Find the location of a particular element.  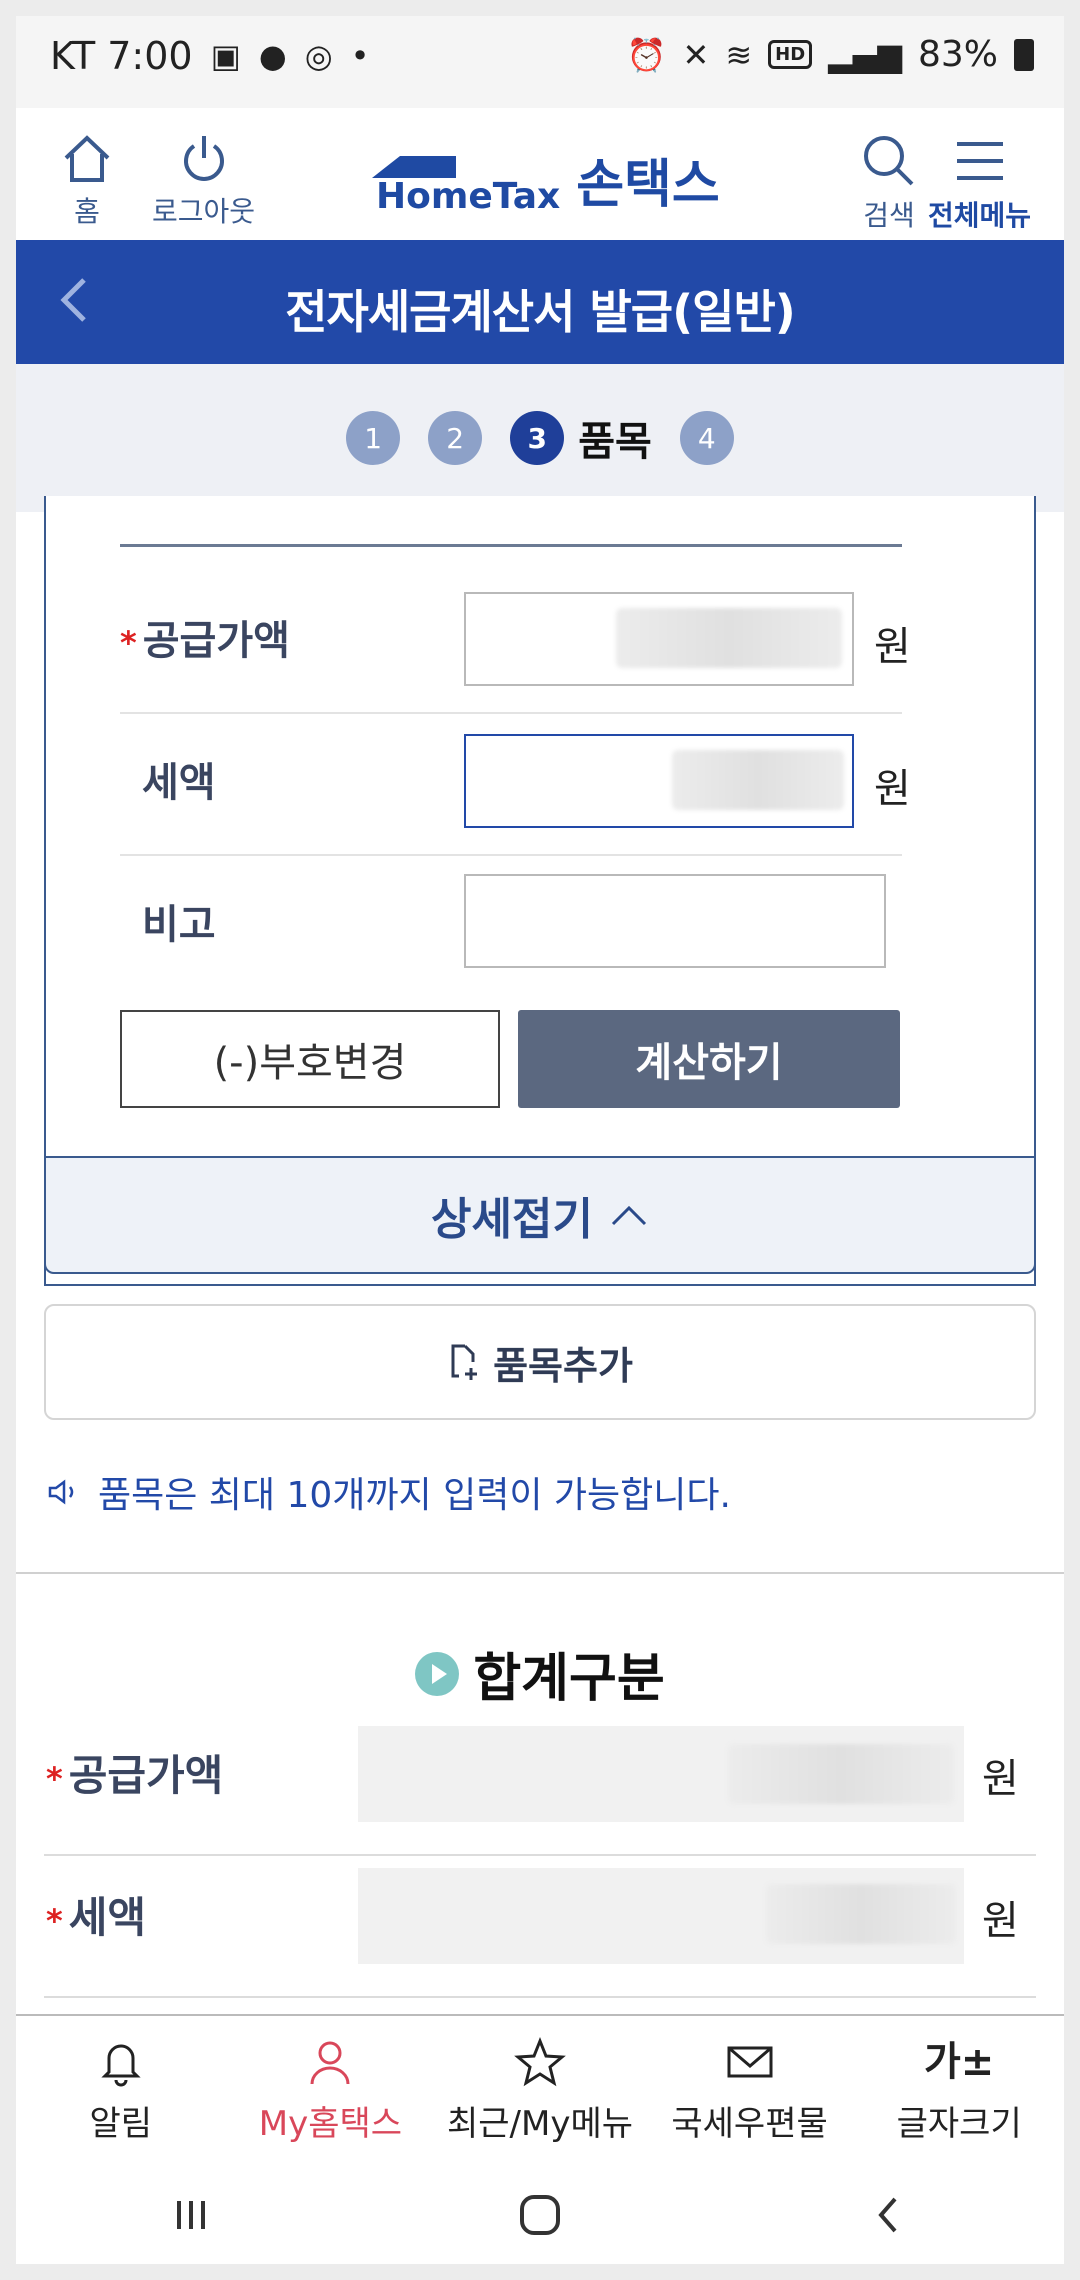

font-size-icon: 가± is located at coordinates (959, 2061).